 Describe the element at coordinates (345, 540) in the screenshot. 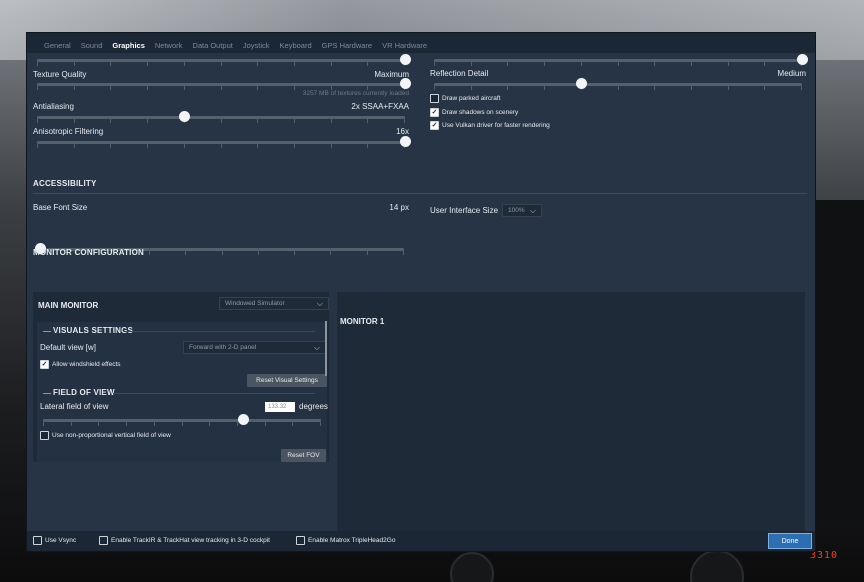

I see `matrox-checkbox: Enable Matrox TripleHead2Go` at that location.